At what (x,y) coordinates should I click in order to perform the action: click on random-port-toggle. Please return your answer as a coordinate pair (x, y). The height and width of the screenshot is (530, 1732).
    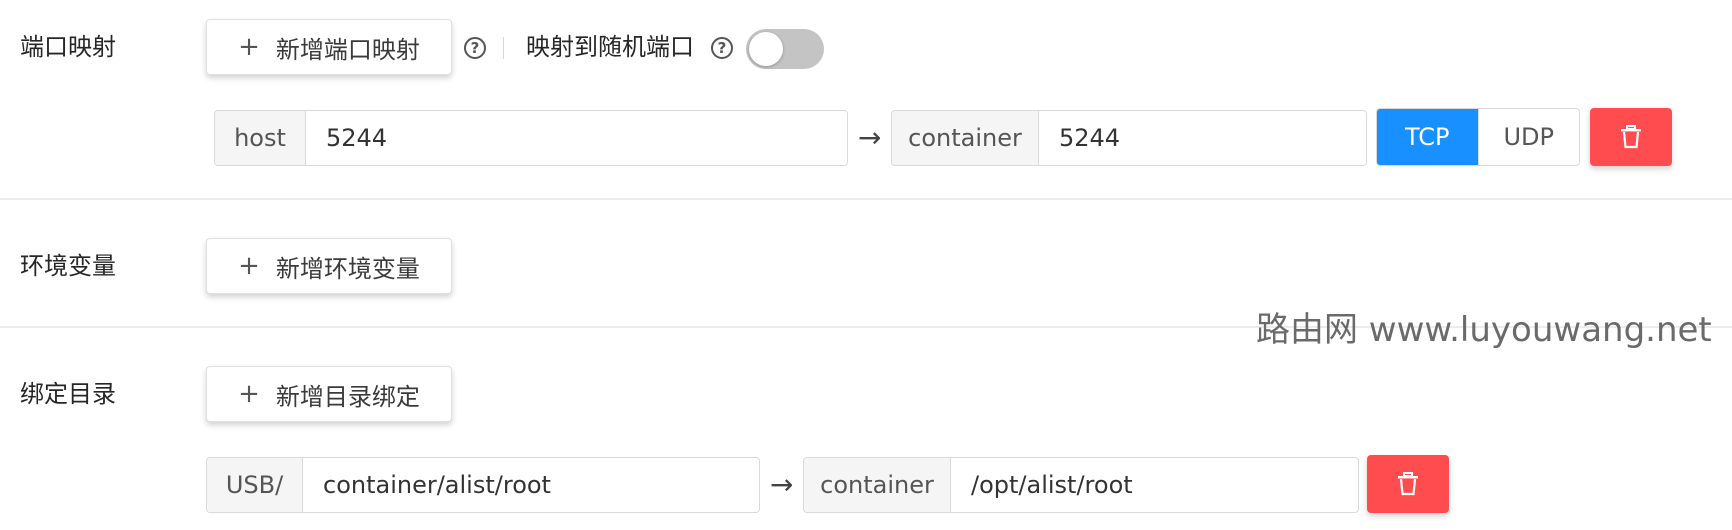
    Looking at the image, I should click on (785, 49).